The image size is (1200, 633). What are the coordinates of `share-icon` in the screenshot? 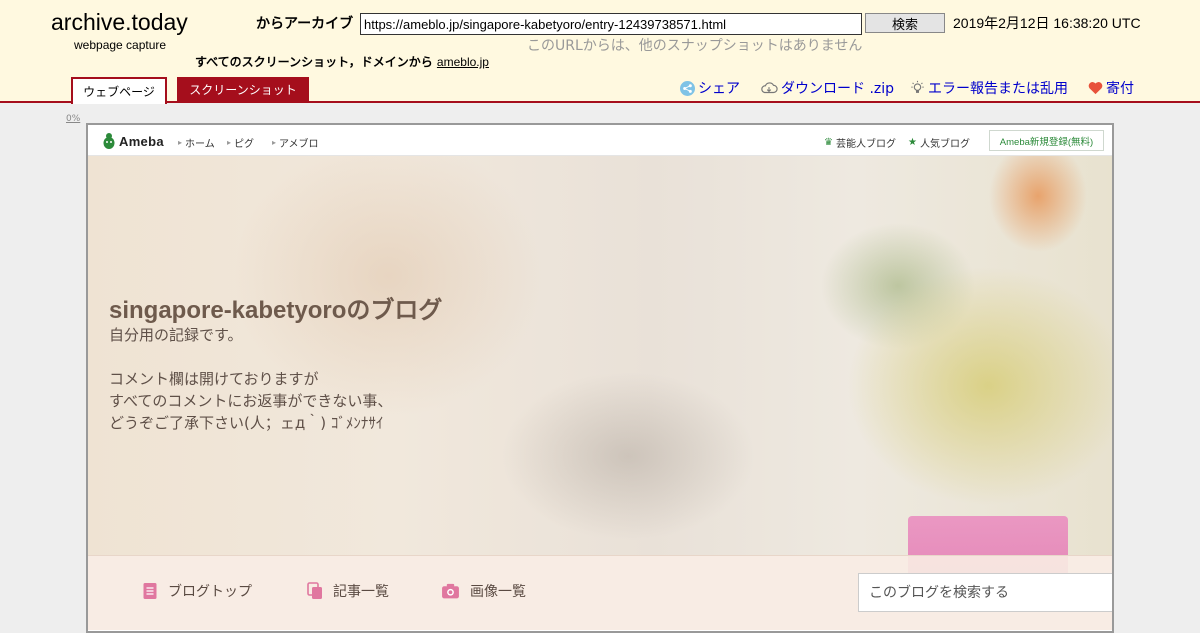 It's located at (687, 88).